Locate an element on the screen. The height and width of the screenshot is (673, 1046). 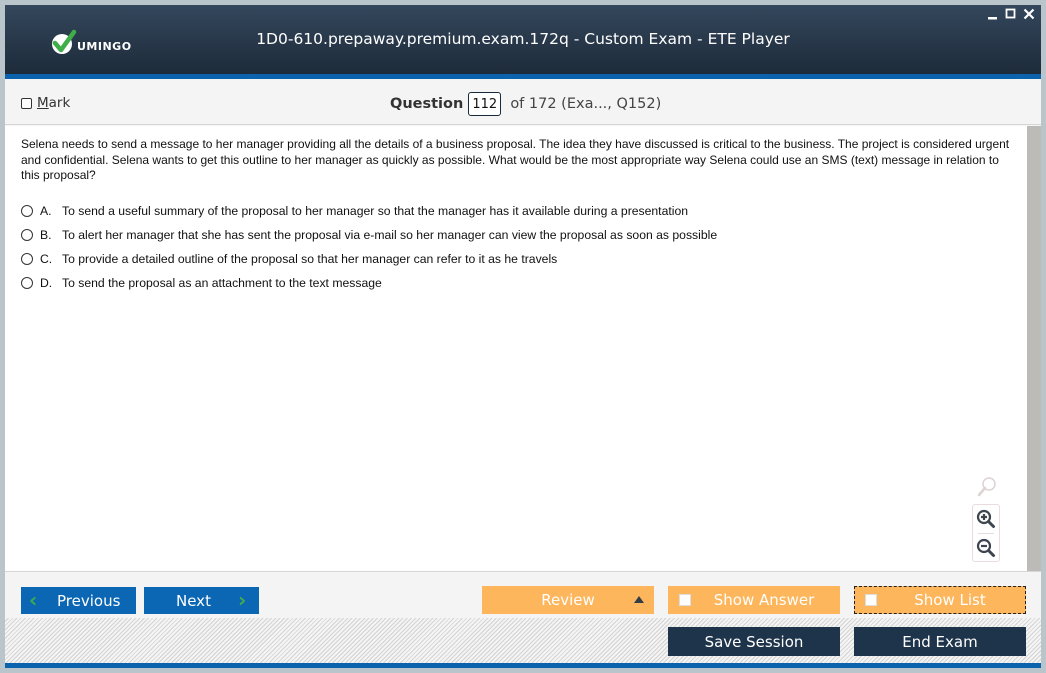
minimize-icon is located at coordinates (992, 18).